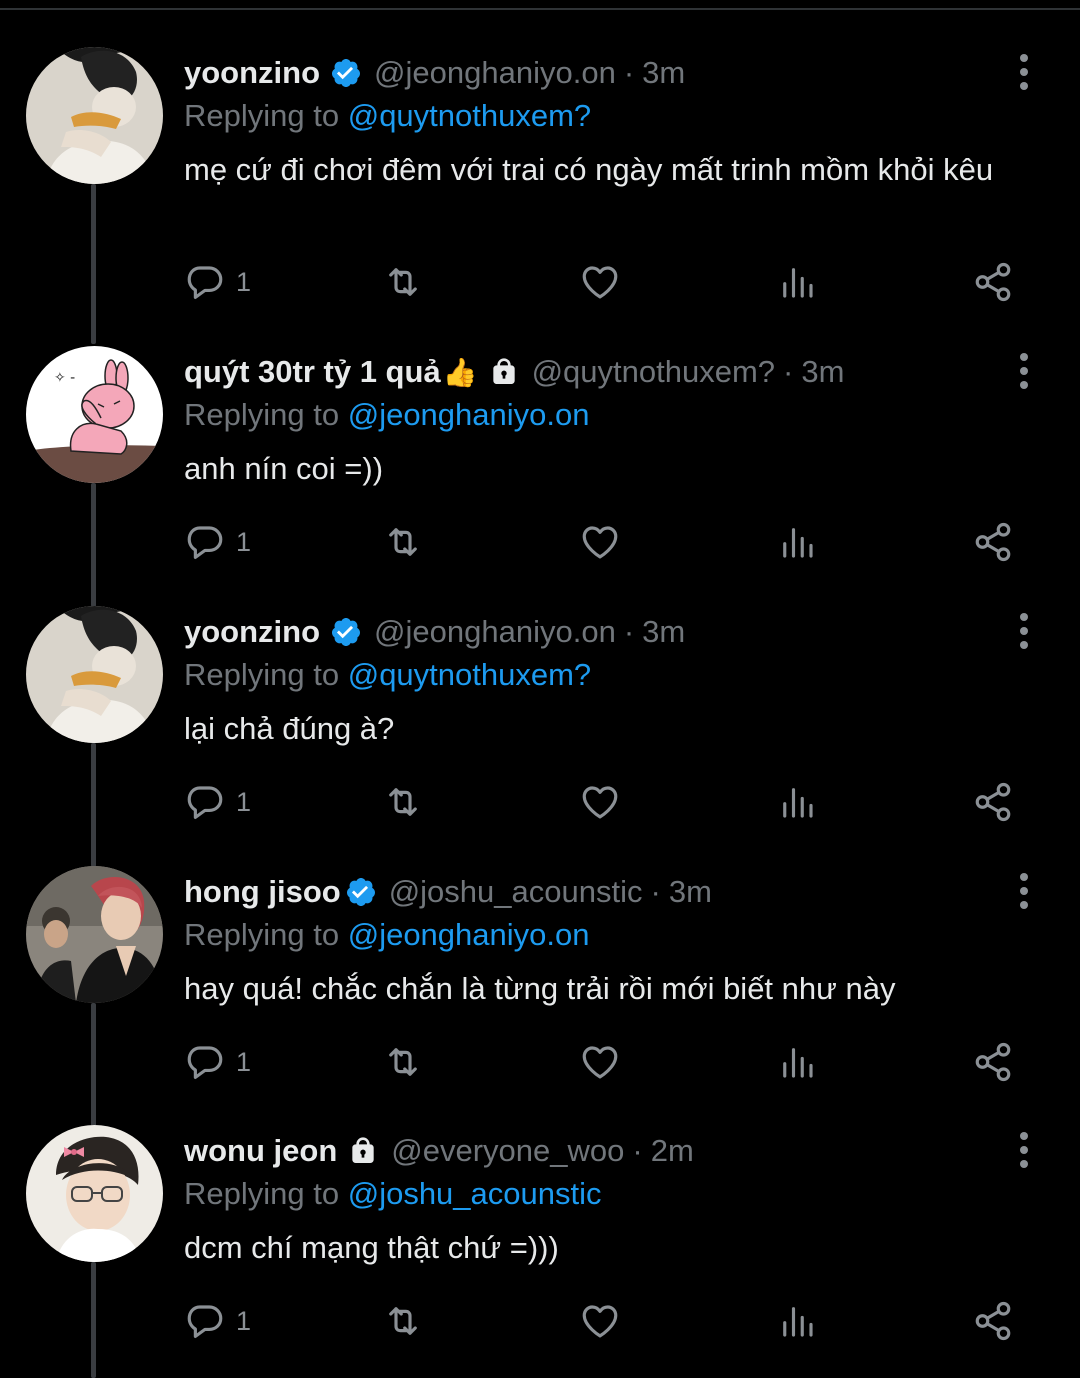 The height and width of the screenshot is (1378, 1080). Describe the element at coordinates (371, 1247) in the screenshot. I see `tweet-text: dcm chí mạng thật chứ =)))` at that location.